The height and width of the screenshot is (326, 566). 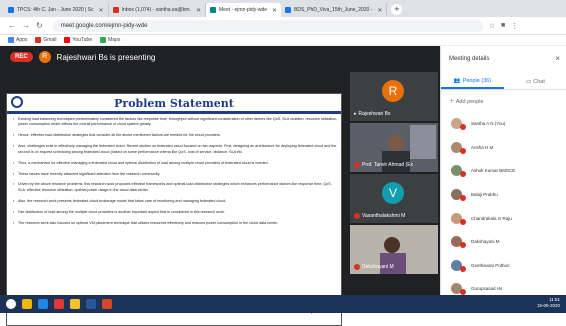 I want to click on participant-tile: R ▸ Rajeshwari Bs, so click(x=394, y=96).